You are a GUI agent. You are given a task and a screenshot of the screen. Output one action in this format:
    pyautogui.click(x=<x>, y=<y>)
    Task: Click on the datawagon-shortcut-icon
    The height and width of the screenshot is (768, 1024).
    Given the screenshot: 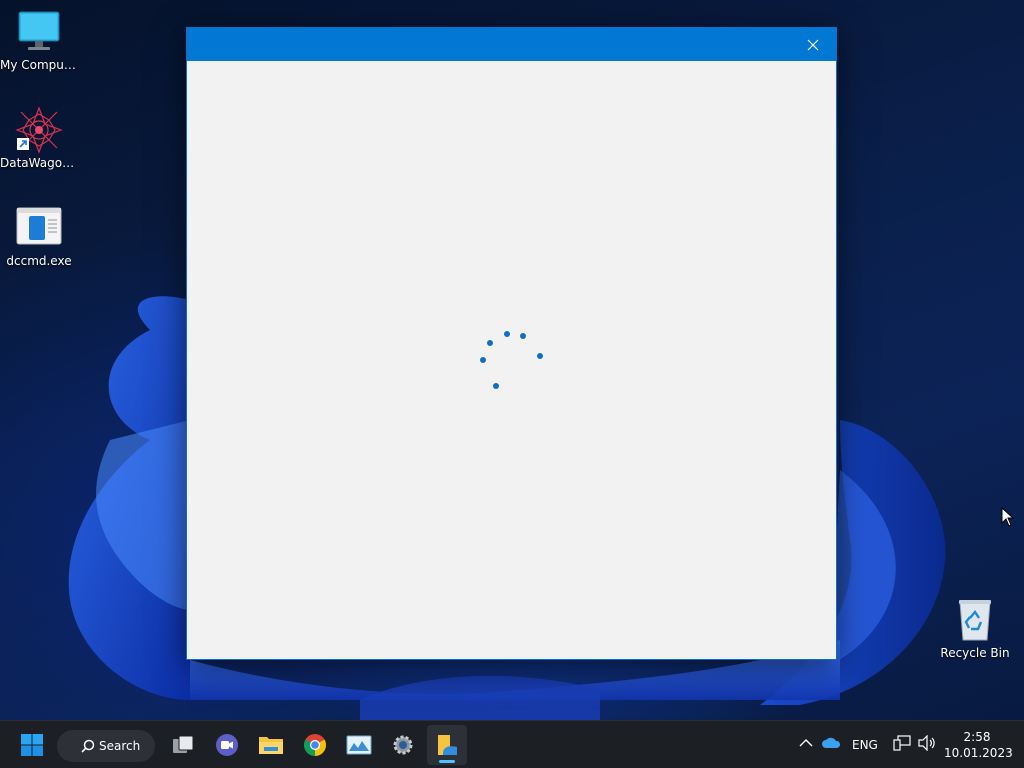 What is the action you would take?
    pyautogui.click(x=39, y=130)
    